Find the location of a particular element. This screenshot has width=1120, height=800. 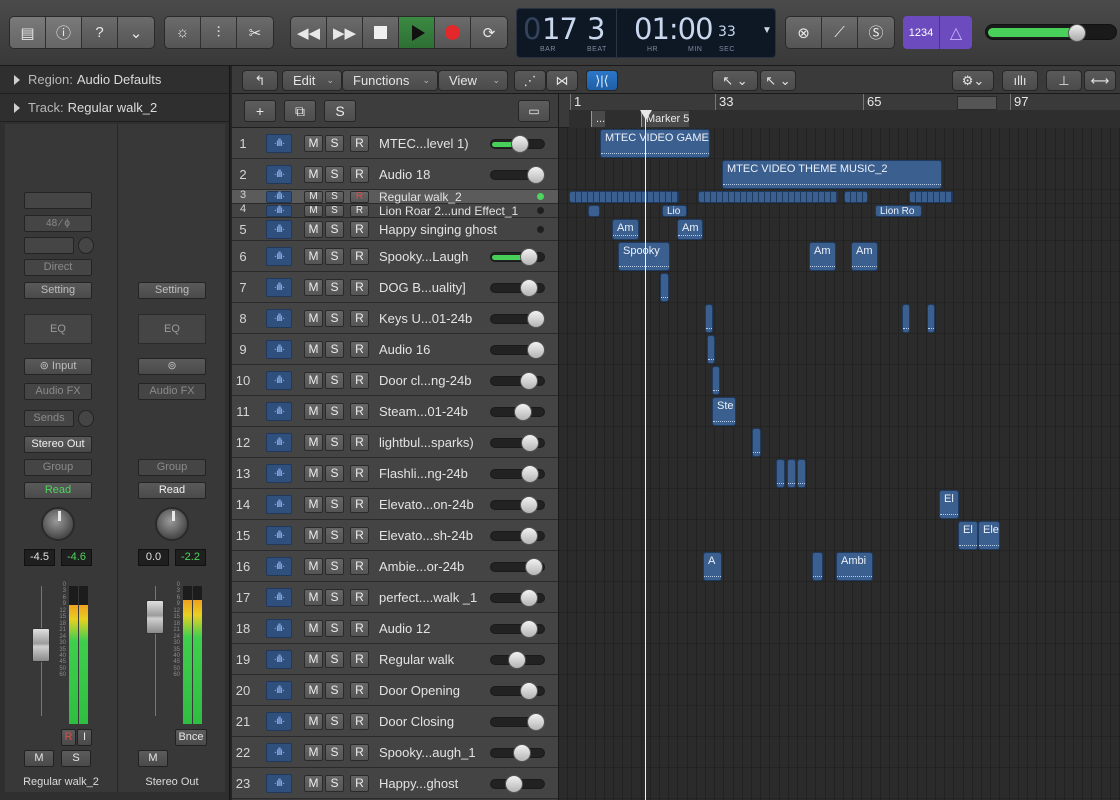

track-row: 8 ·ıllı· M S R Keys U...01-24b is located at coordinates (395, 318).